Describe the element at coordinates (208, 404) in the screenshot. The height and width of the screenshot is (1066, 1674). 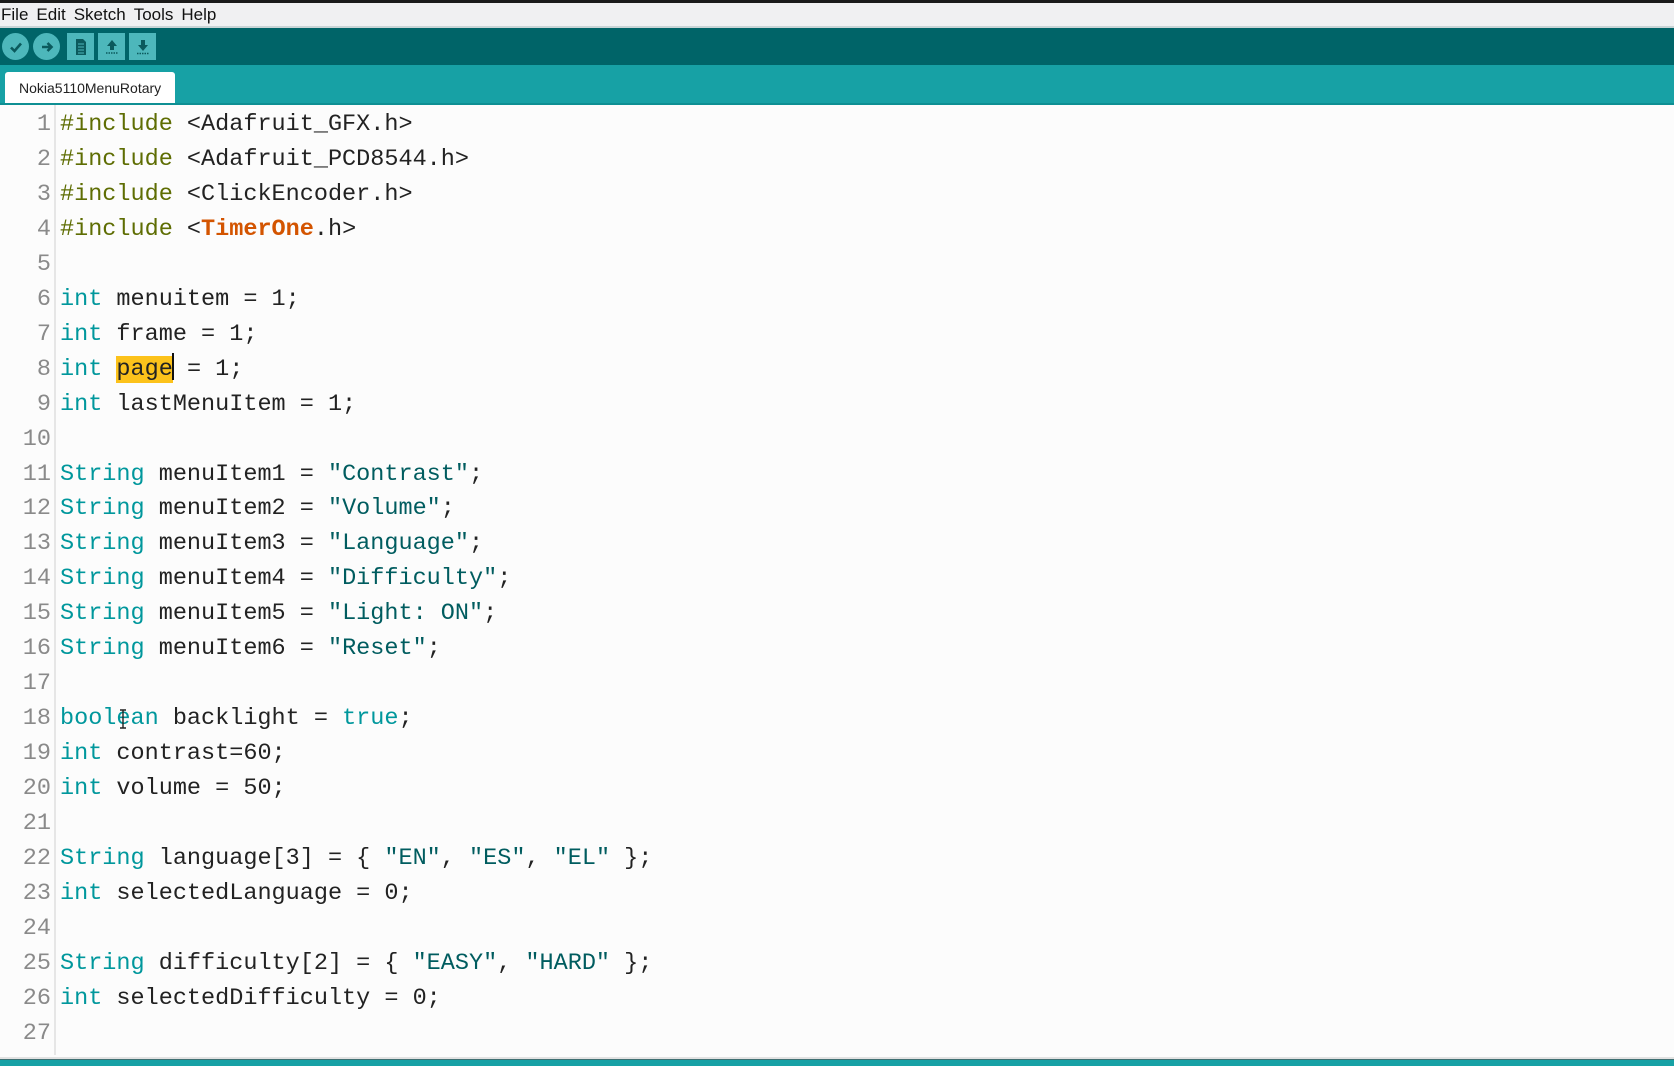
I see `code-text: int lastMenuItem = 1;` at that location.